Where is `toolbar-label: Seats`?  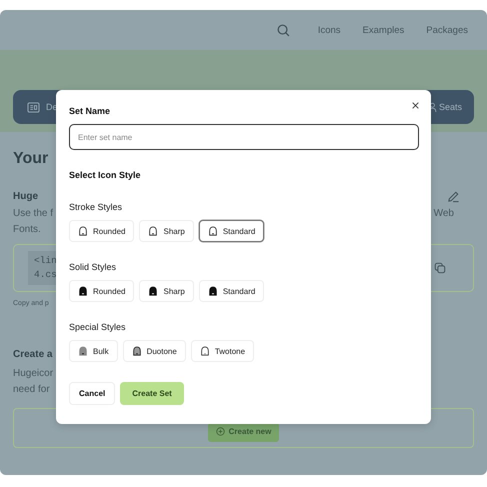 toolbar-label: Seats is located at coordinates (450, 107).